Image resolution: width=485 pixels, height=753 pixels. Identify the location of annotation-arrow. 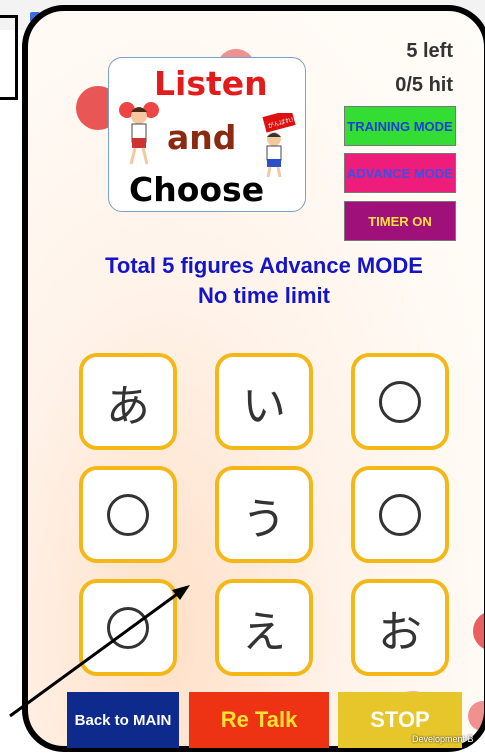
(99, 651).